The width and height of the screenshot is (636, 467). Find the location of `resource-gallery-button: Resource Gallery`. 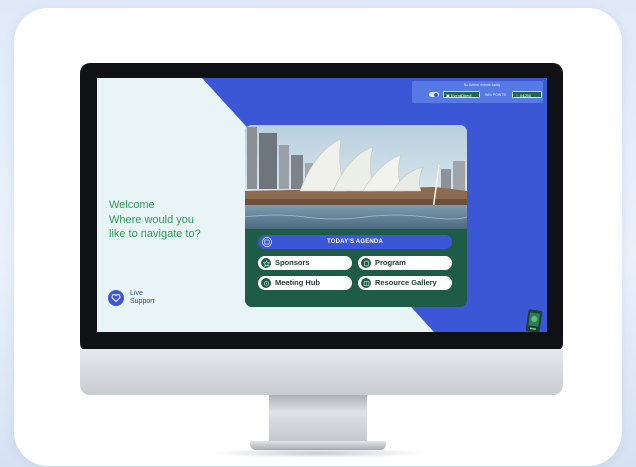

resource-gallery-button: Resource Gallery is located at coordinates (405, 283).